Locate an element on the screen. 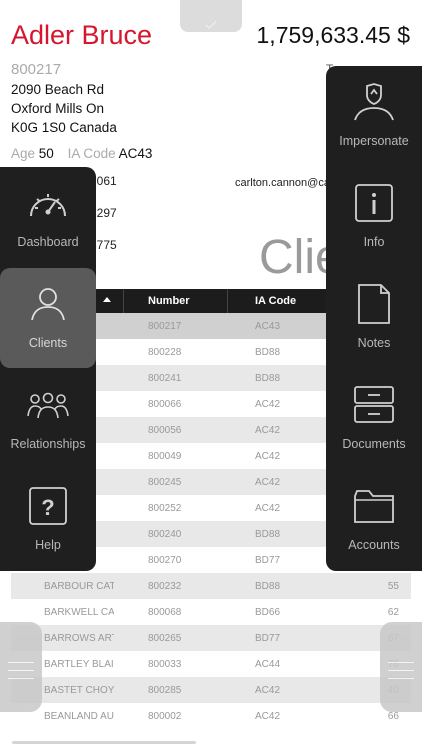 The image size is (422, 750). table-row: BARKWELL CARL 800068 BD66 62 is located at coordinates (211, 612).